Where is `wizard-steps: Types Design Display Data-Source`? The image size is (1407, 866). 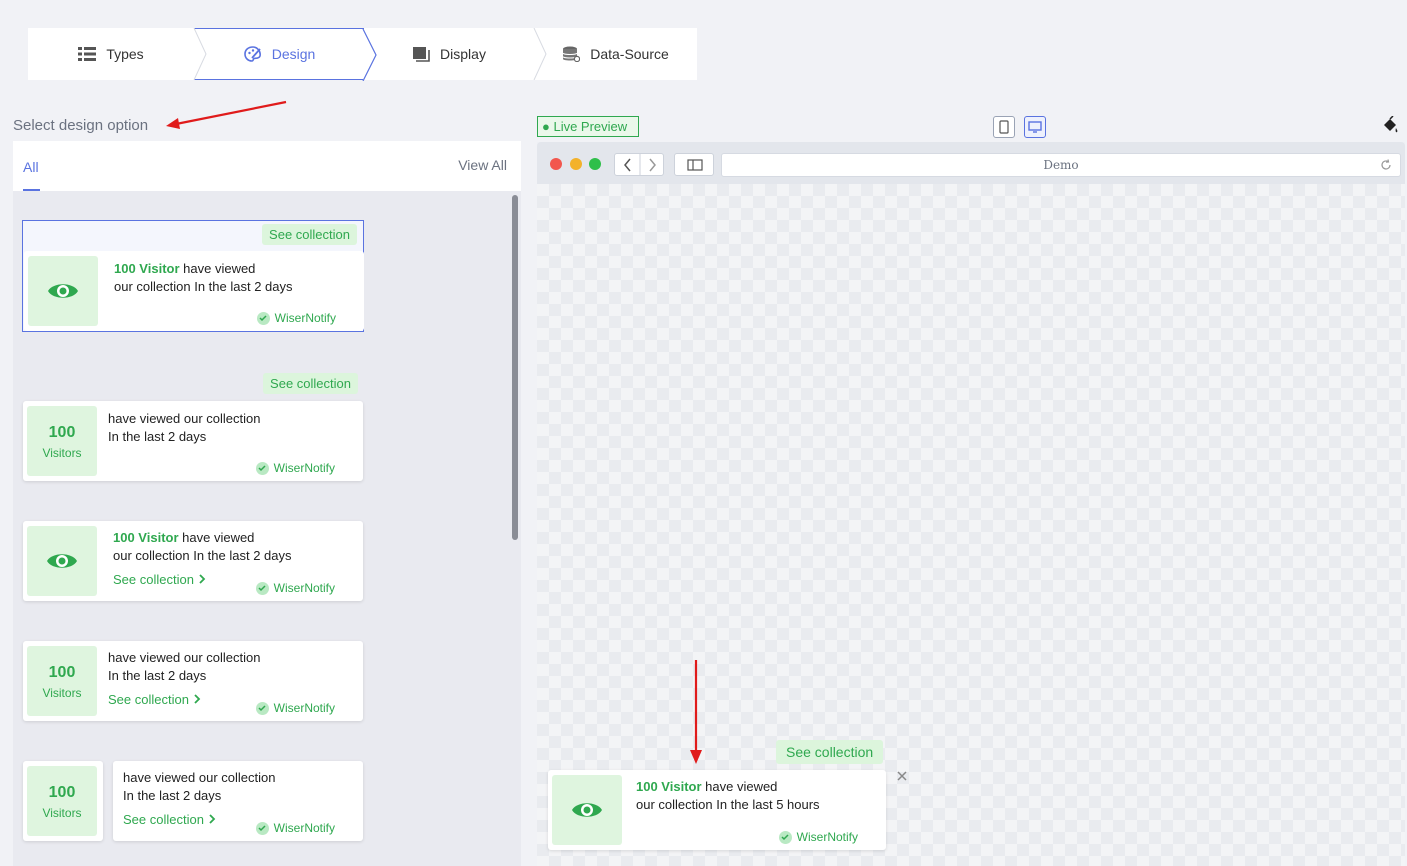
wizard-steps: Types Design Display Data-Source is located at coordinates (362, 54).